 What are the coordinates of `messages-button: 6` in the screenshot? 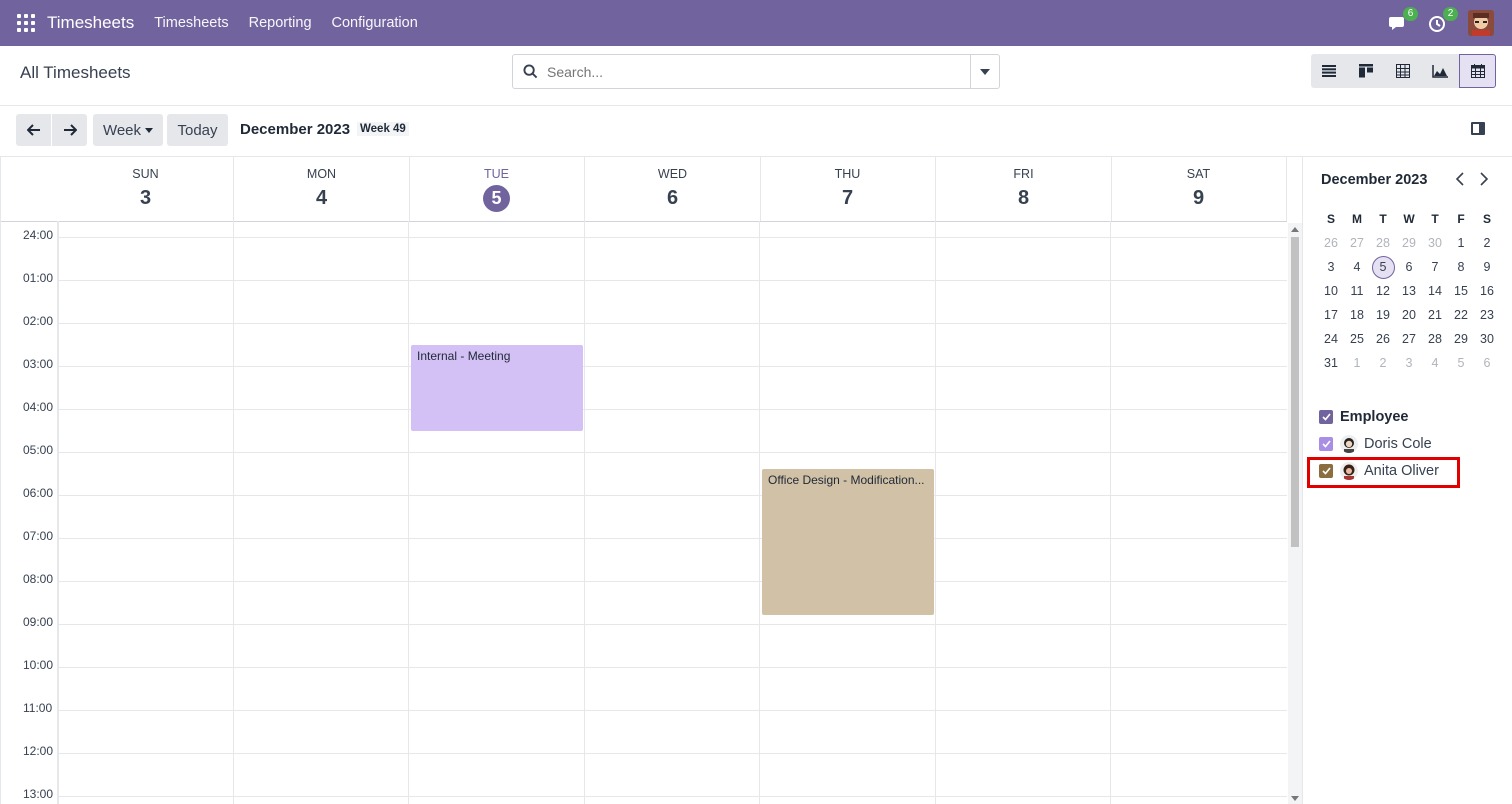 It's located at (1403, 20).